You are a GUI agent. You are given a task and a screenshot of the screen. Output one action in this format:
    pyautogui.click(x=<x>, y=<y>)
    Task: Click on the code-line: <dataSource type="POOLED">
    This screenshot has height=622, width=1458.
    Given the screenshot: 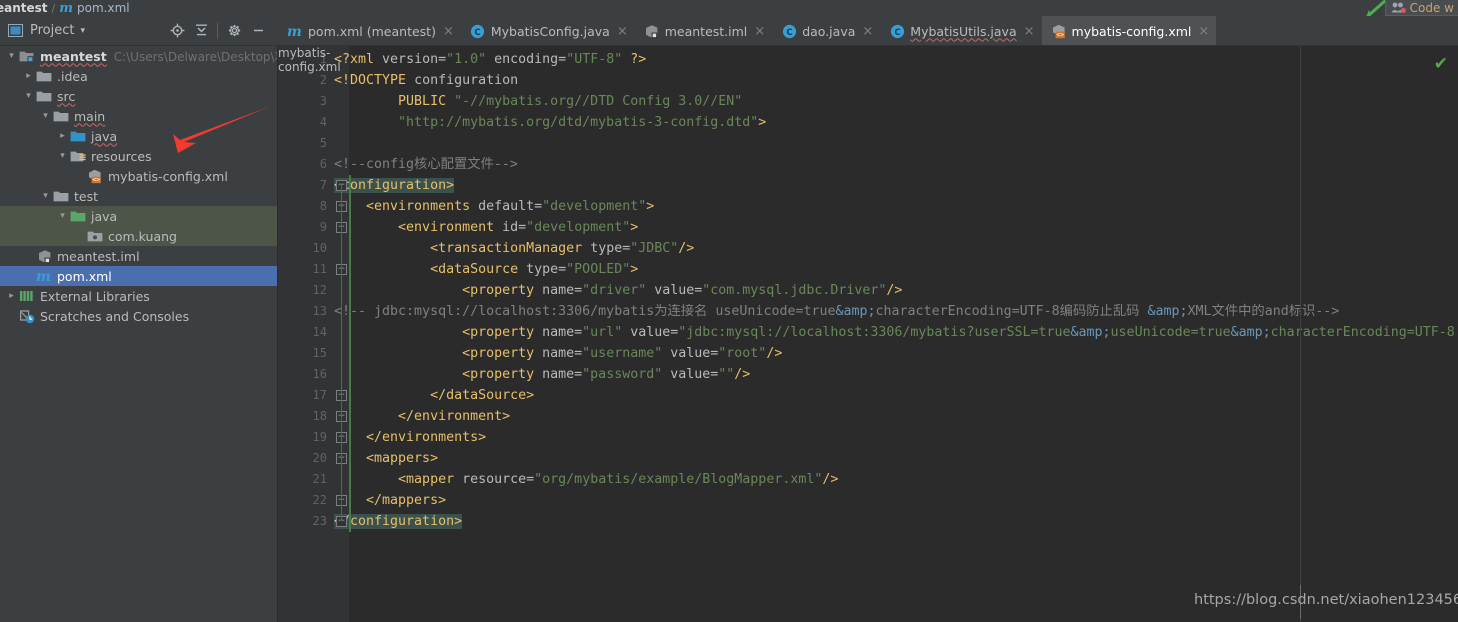 What is the action you would take?
    pyautogui.click(x=486, y=269)
    